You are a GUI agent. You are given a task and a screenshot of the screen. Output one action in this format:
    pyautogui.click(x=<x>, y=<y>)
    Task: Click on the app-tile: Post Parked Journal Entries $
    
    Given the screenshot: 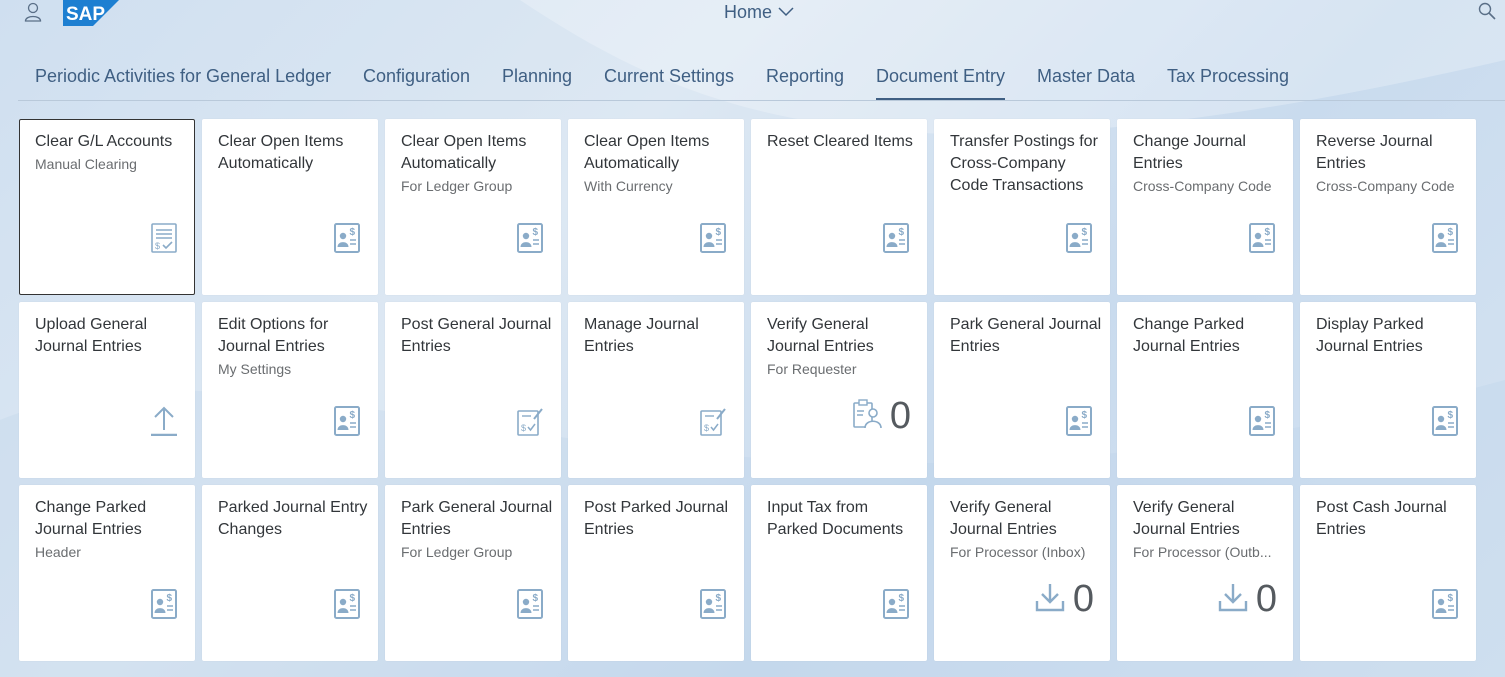 What is the action you would take?
    pyautogui.click(x=656, y=573)
    